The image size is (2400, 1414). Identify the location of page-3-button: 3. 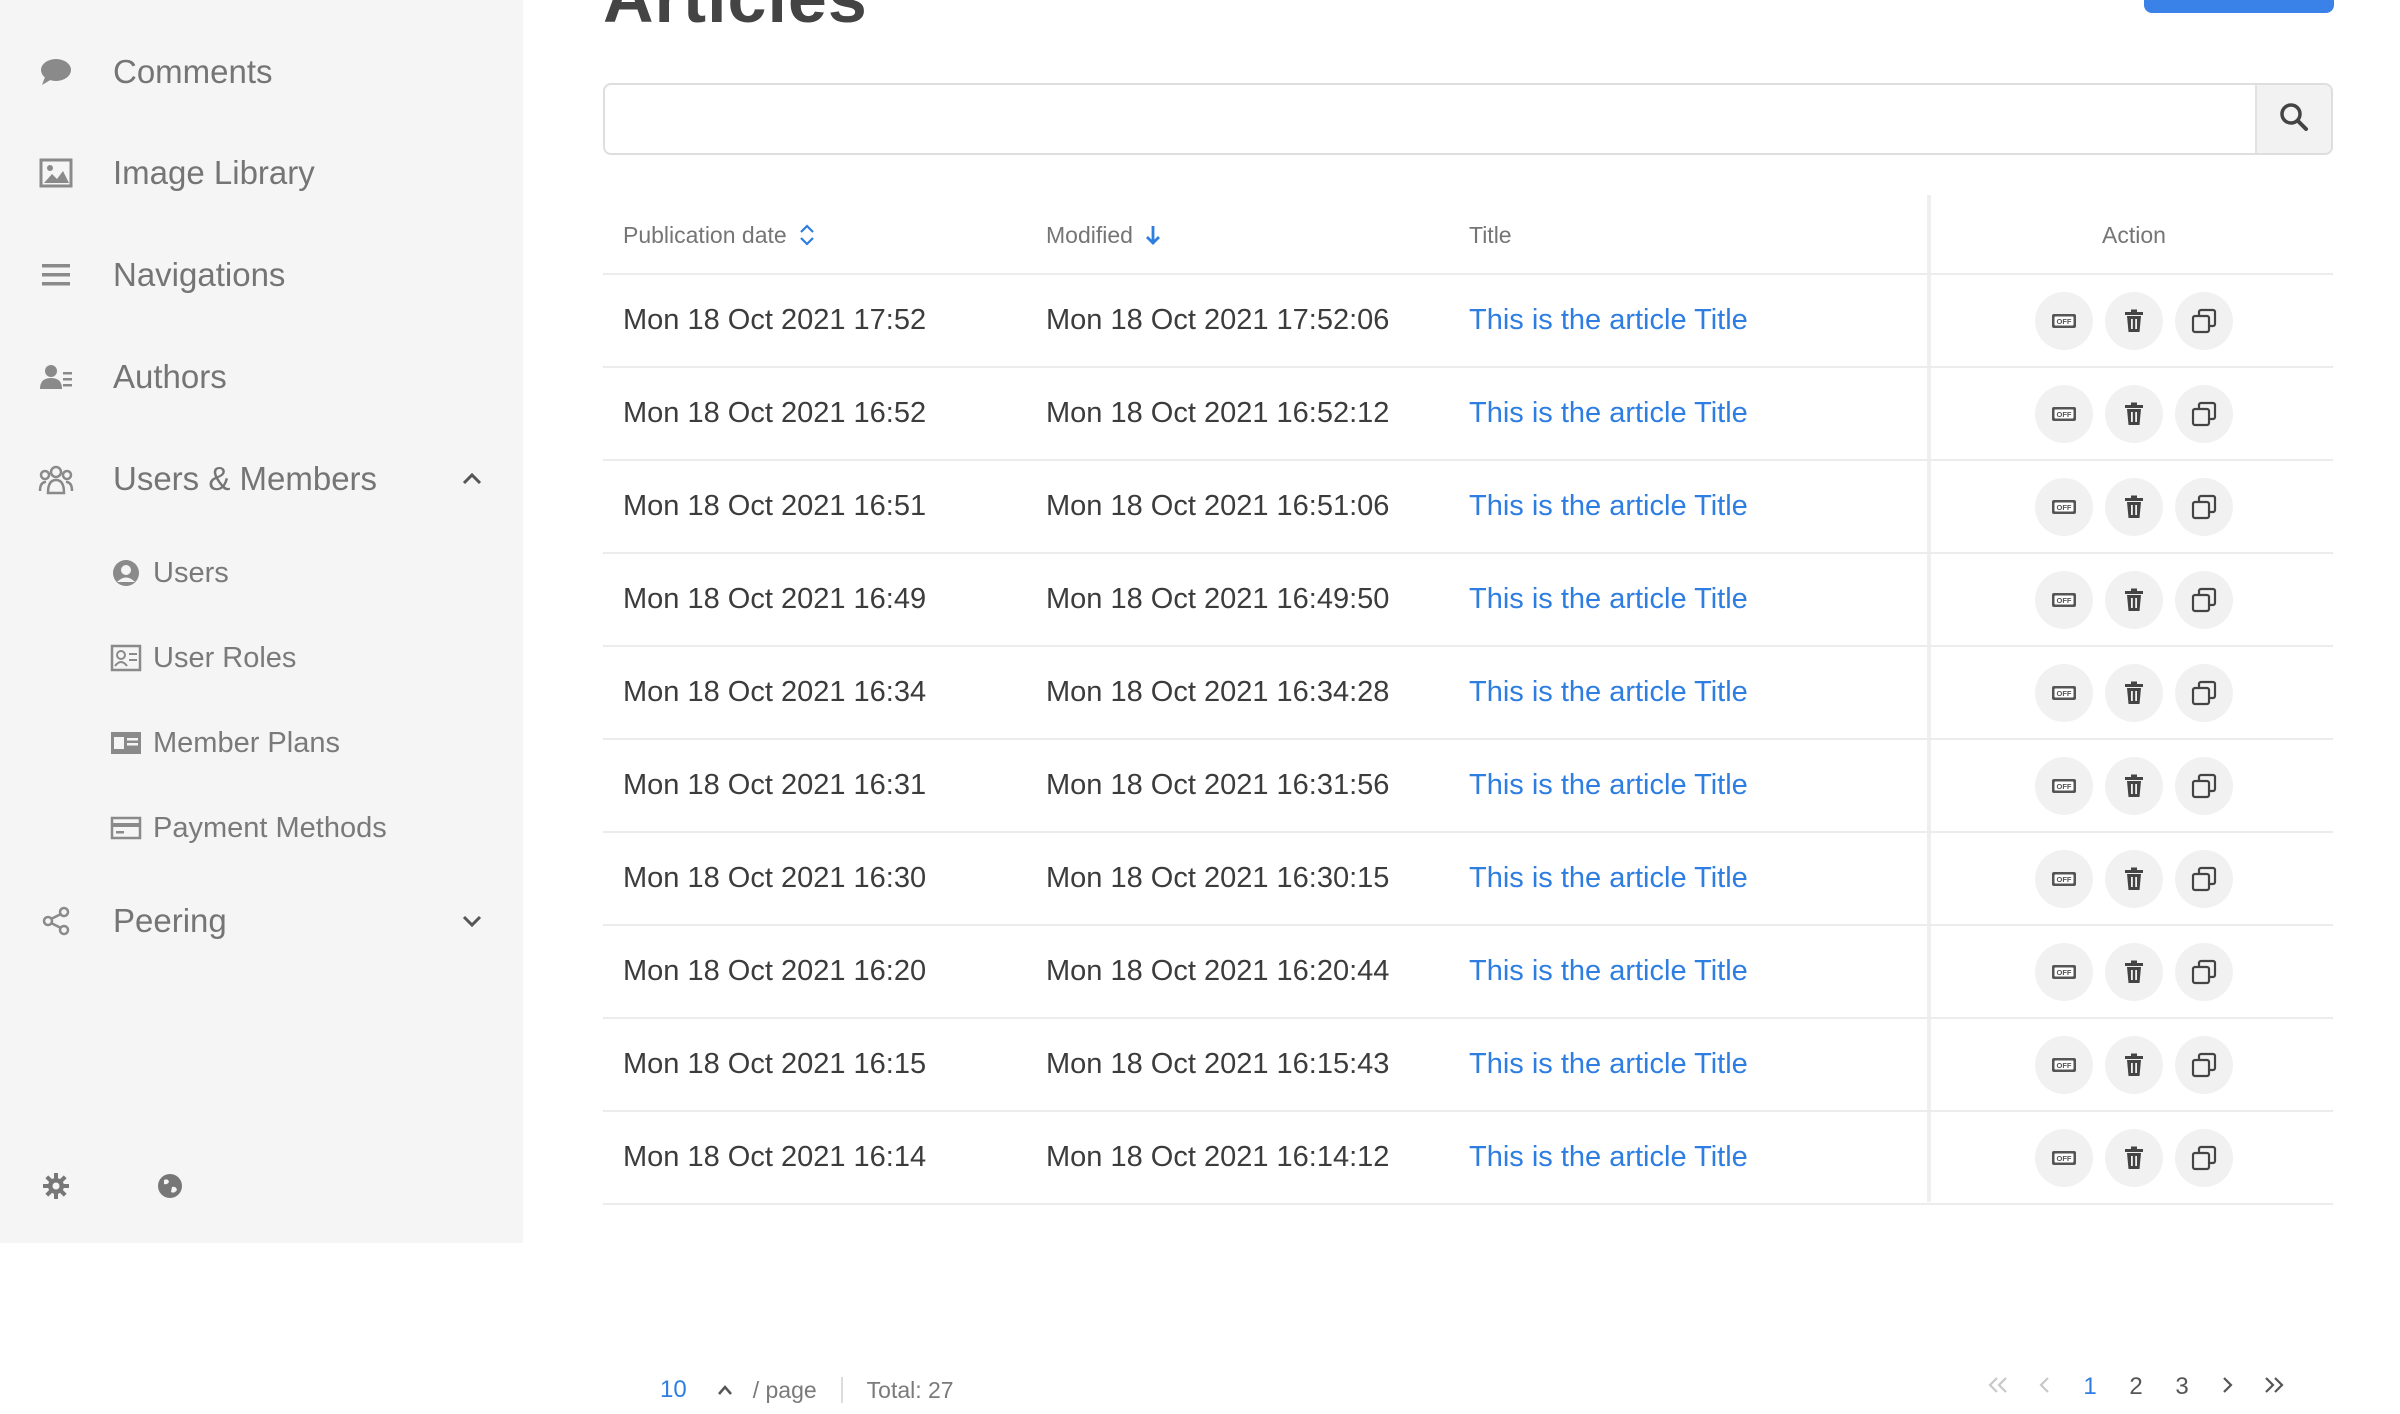
(2182, 1387).